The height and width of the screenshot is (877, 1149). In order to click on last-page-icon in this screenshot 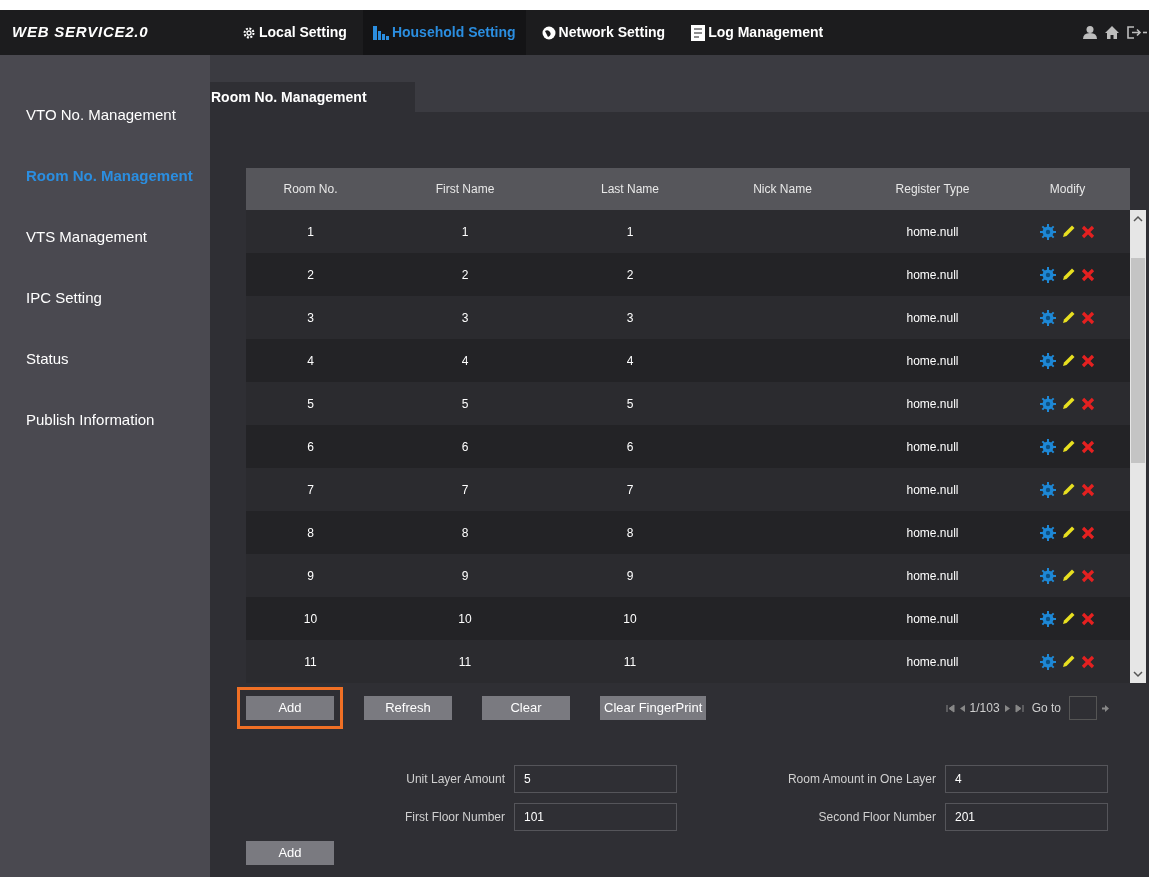, I will do `click(1019, 708)`.